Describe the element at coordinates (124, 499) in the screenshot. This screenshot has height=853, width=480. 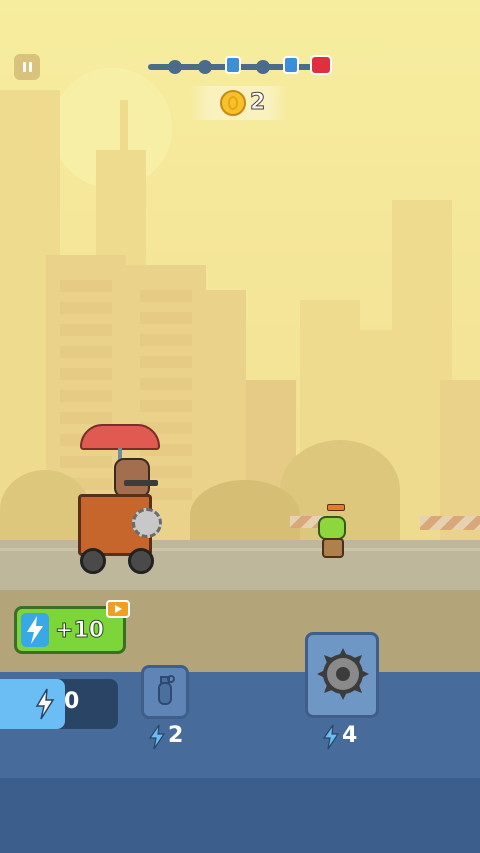
I see `player-cart` at that location.